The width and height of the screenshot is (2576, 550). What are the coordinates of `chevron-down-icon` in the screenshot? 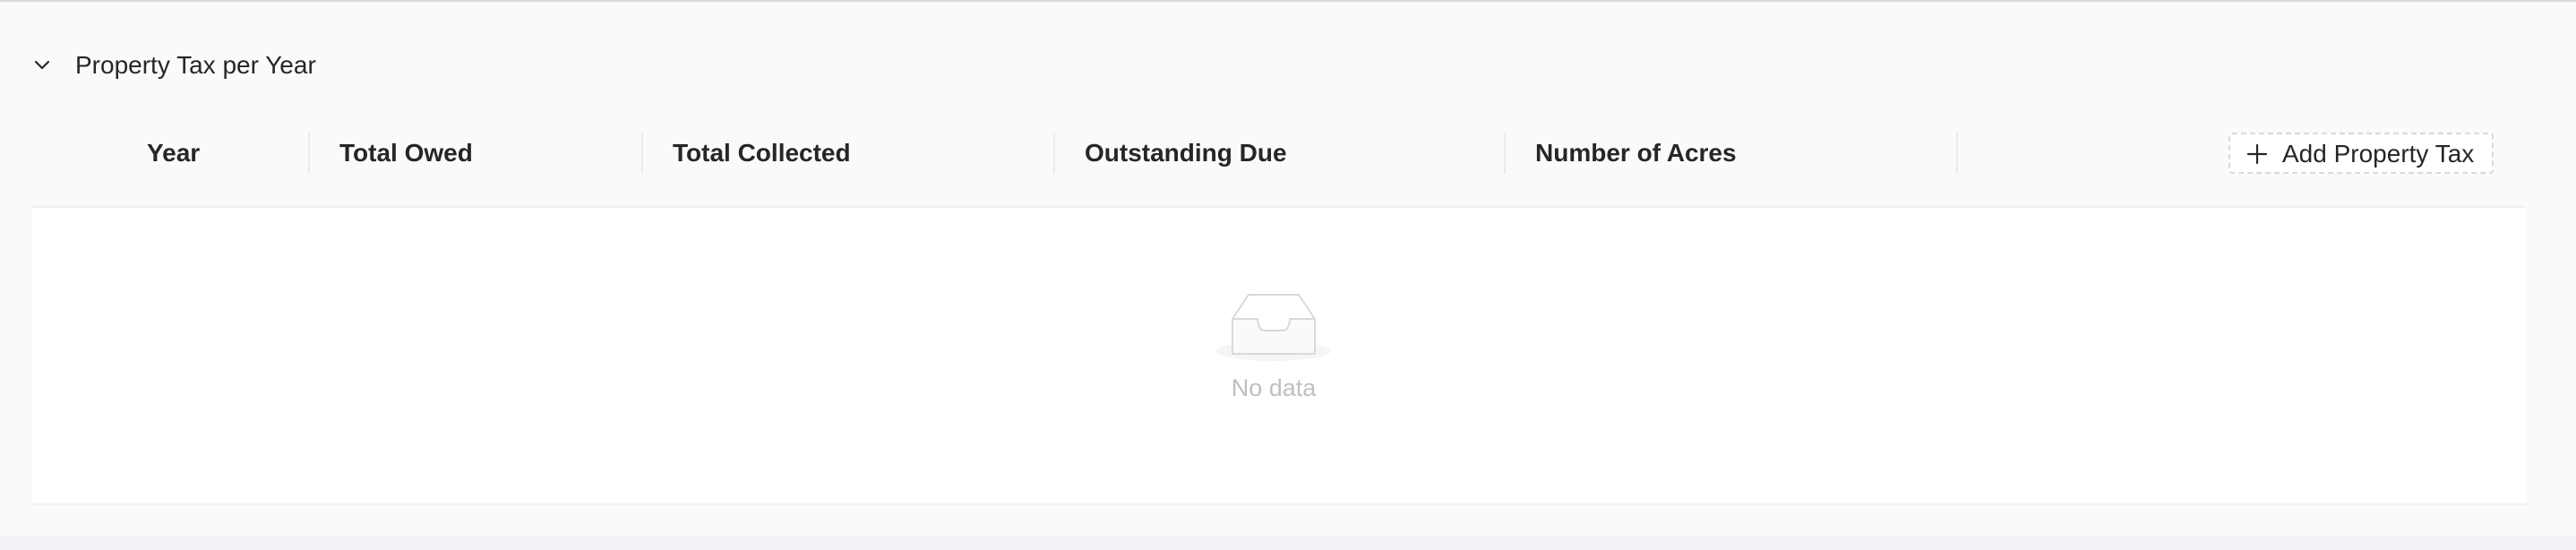 It's located at (42, 65).